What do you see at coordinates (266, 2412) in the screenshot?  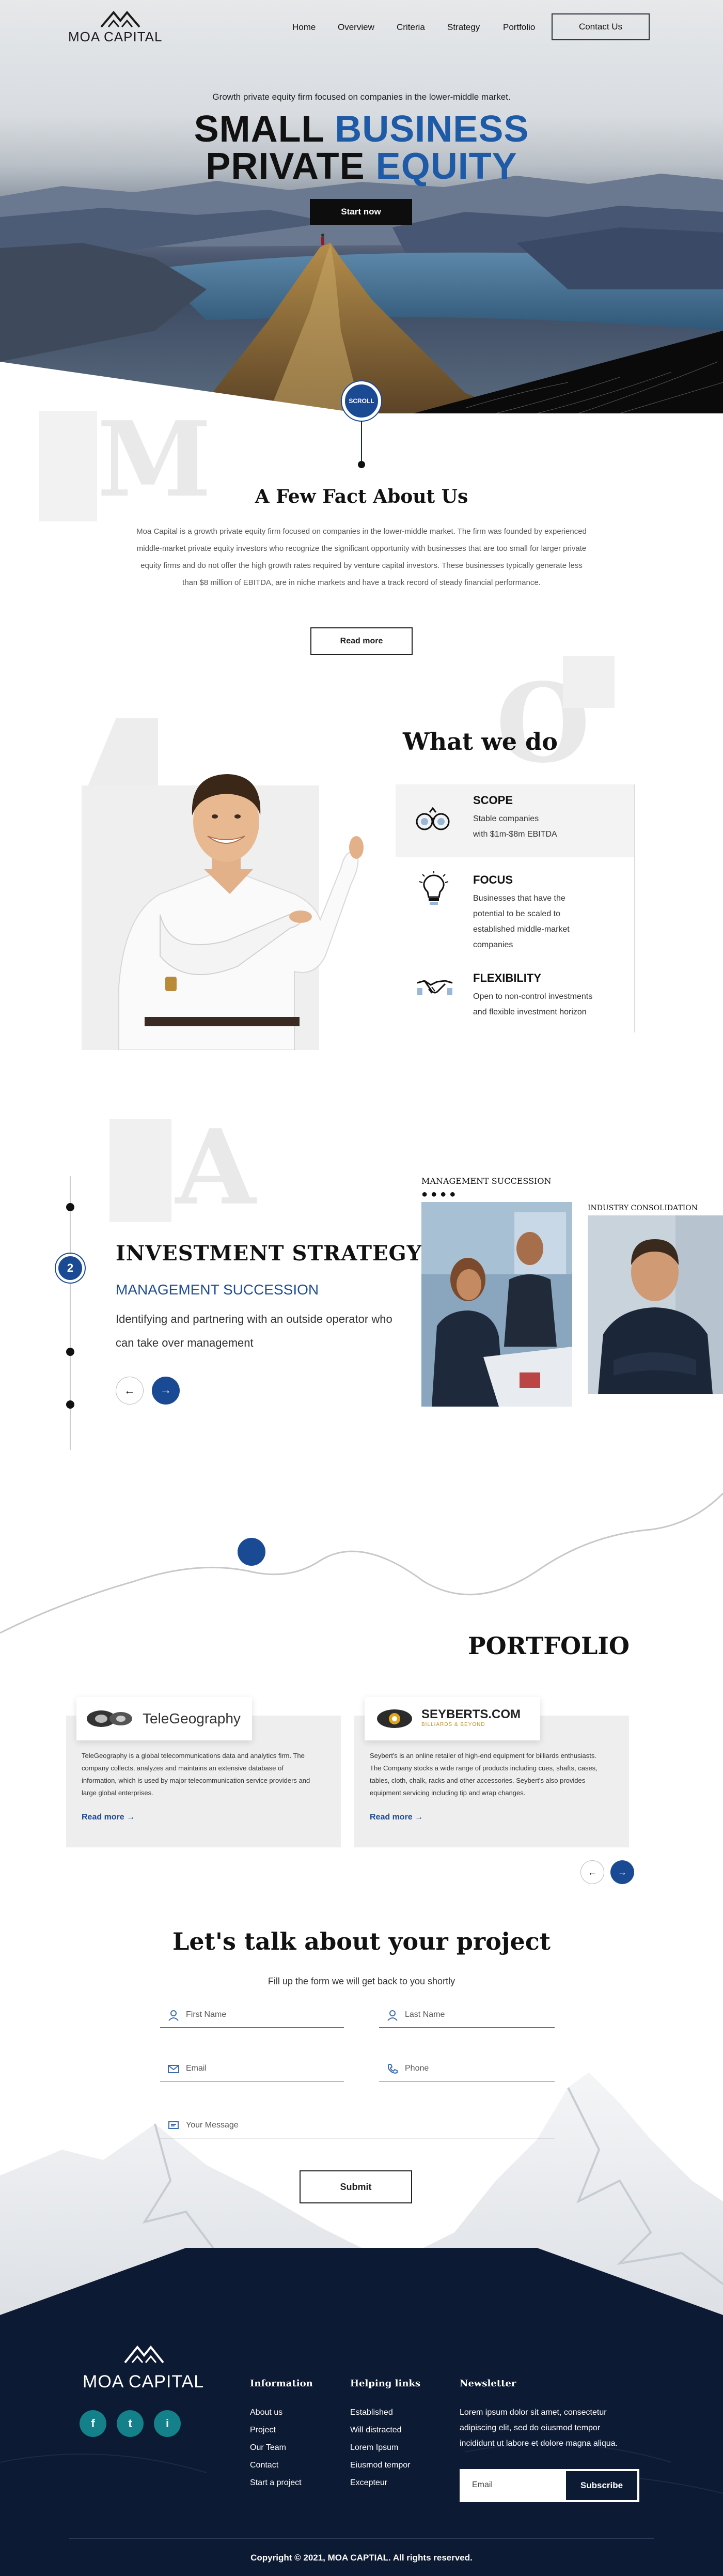 I see `footer-link-about: About us` at bounding box center [266, 2412].